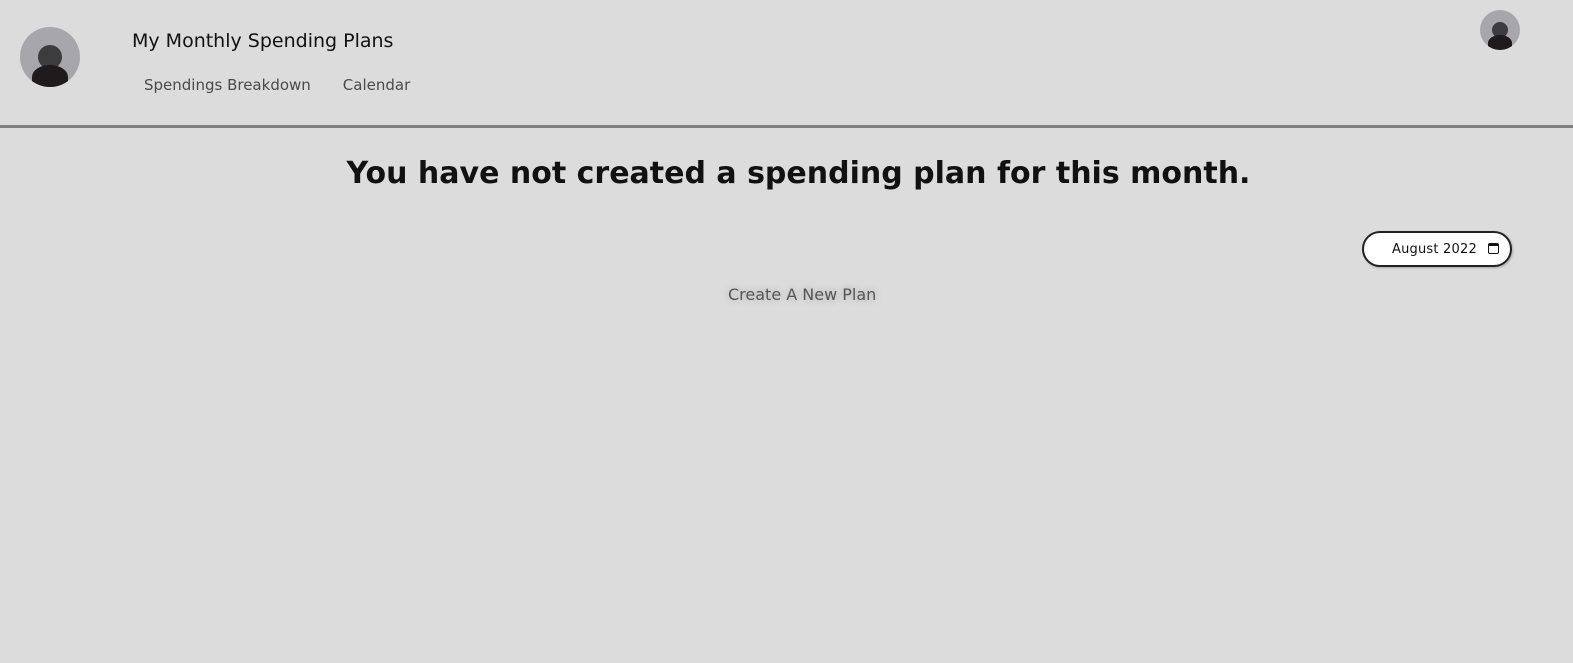 The image size is (1573, 663). I want to click on nav-link-calendar: Calendar, so click(376, 85).